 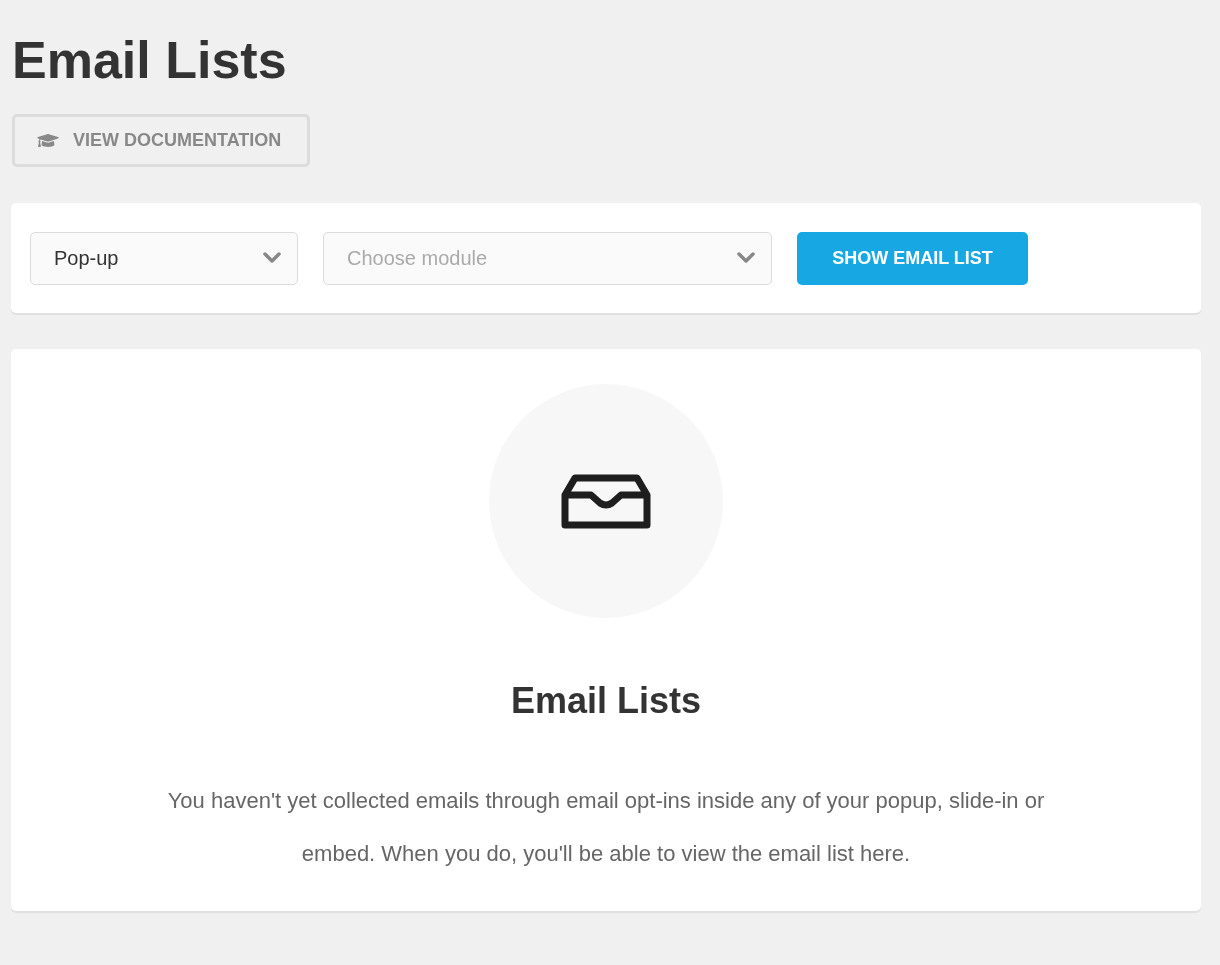 I want to click on inbox-icon, so click(x=606, y=501).